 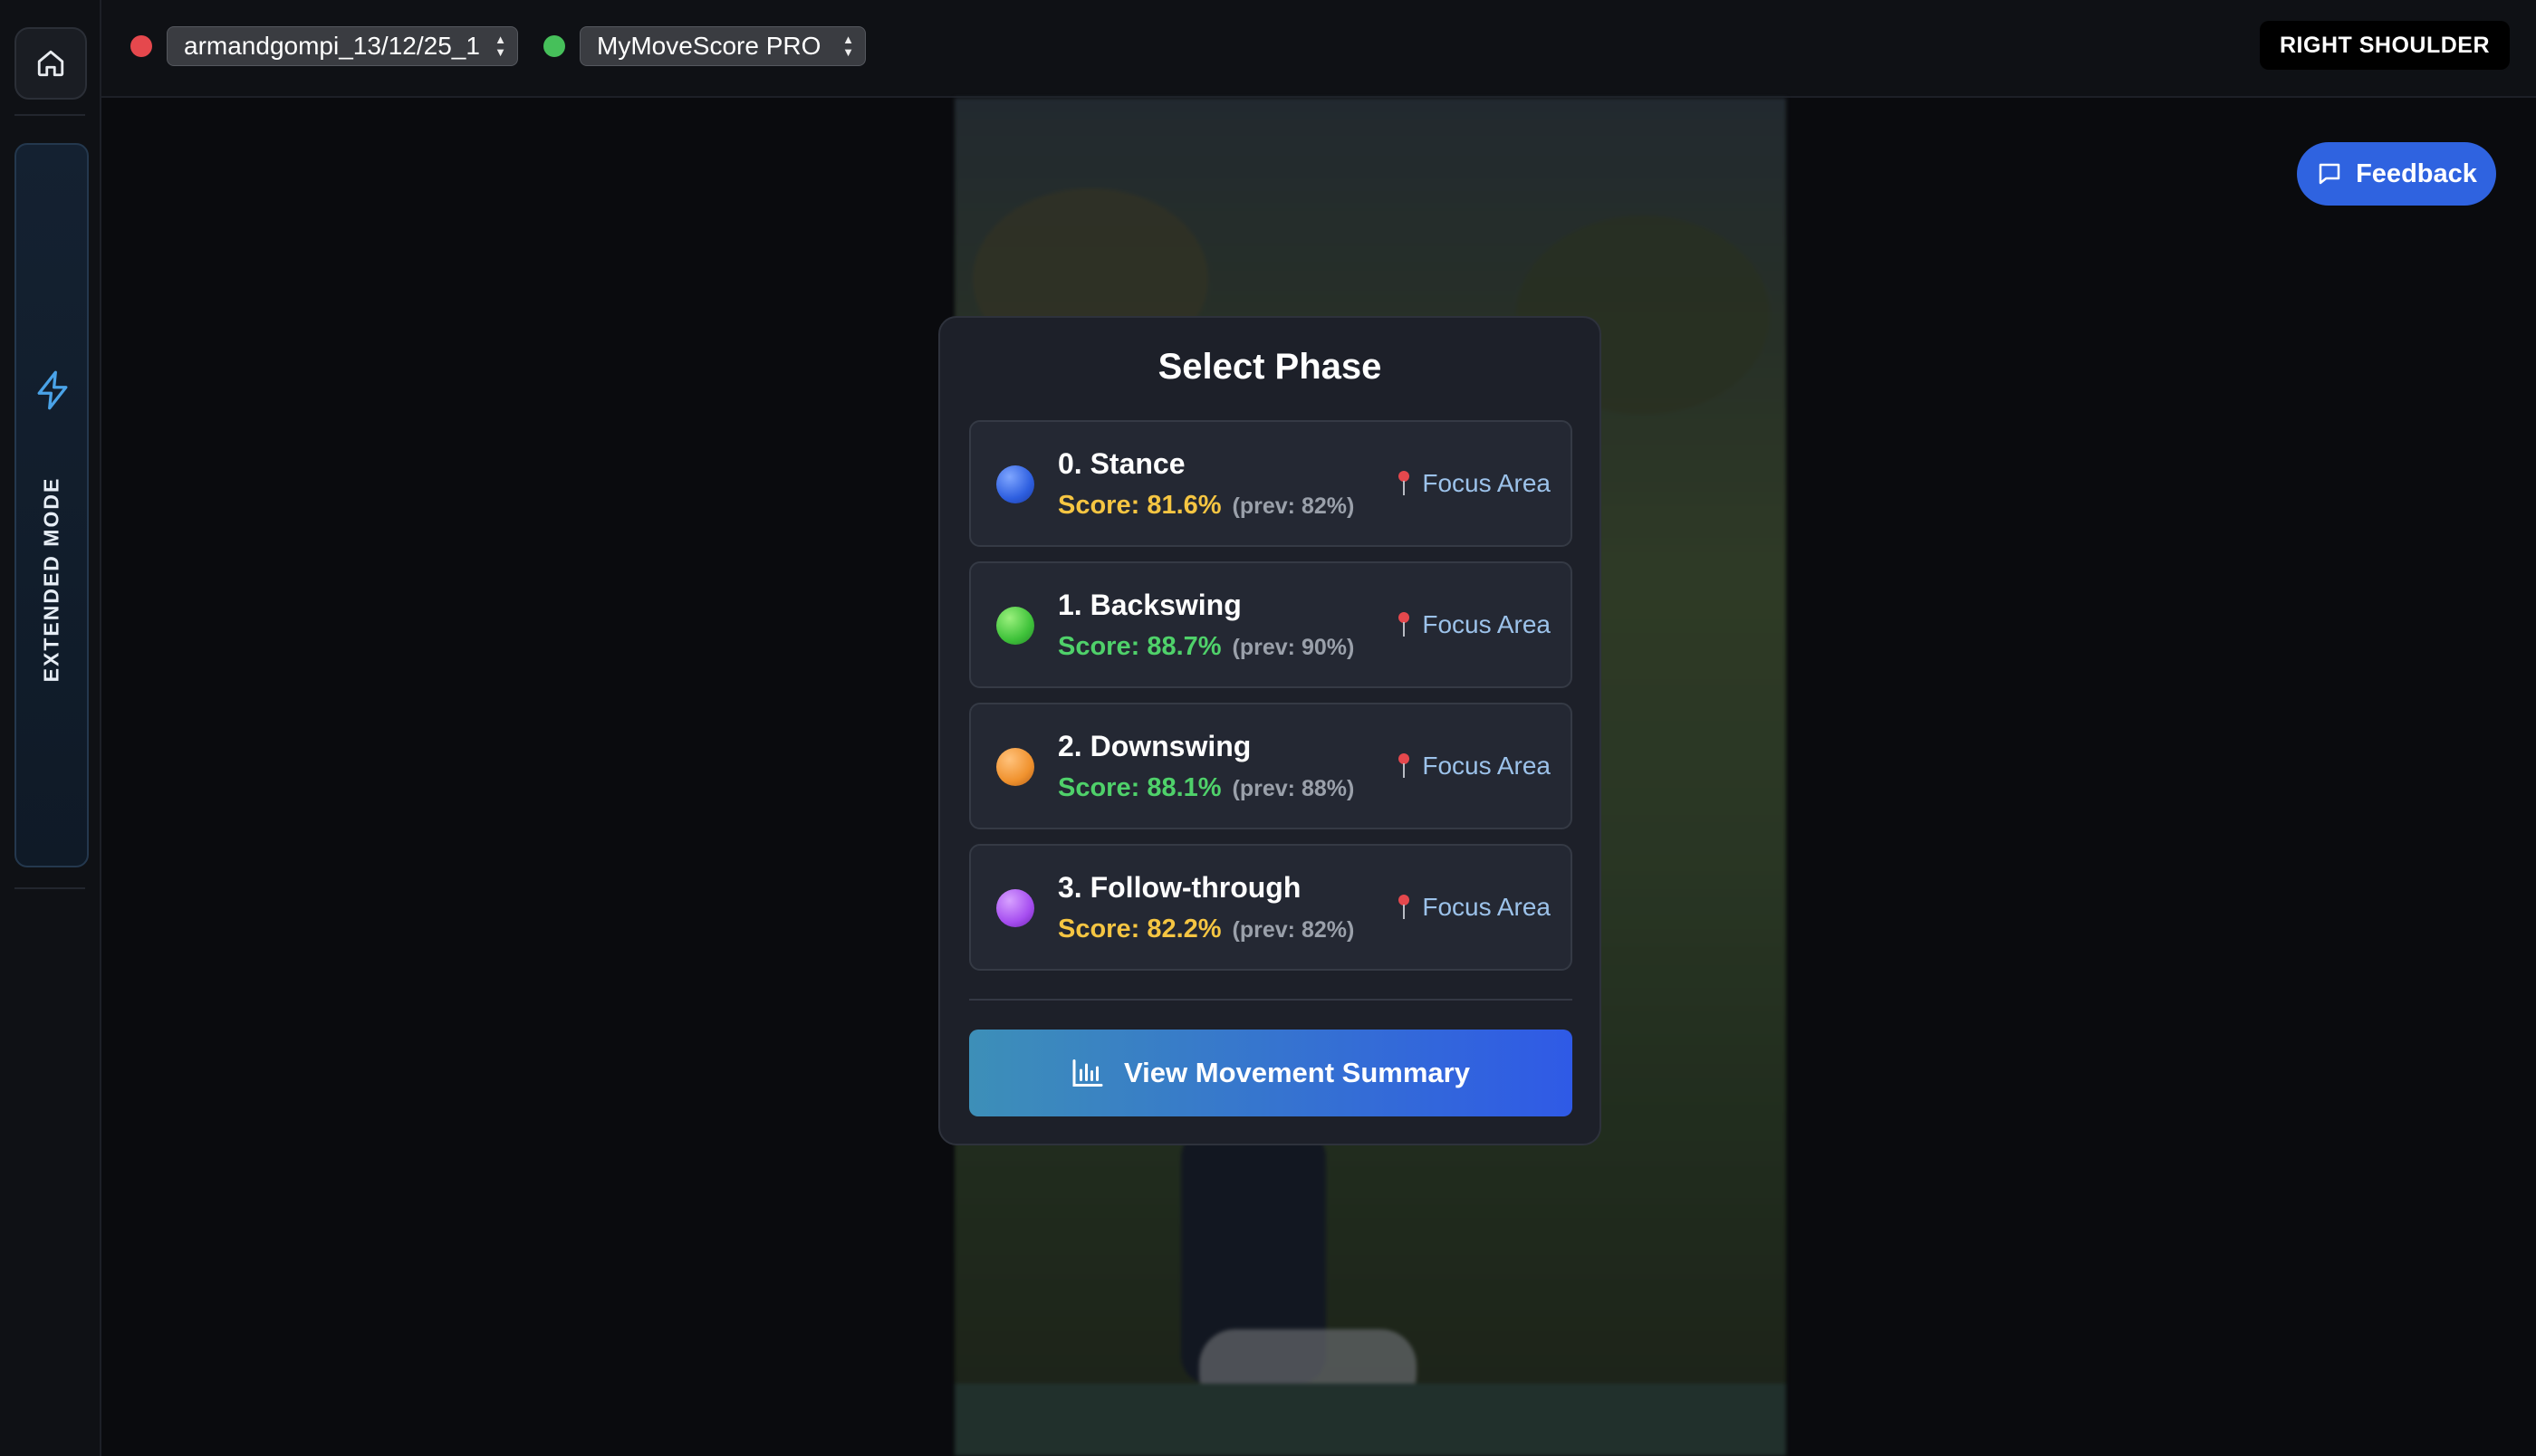 I want to click on view-movement-summary-label: View Movement Summary, so click(x=1297, y=1072).